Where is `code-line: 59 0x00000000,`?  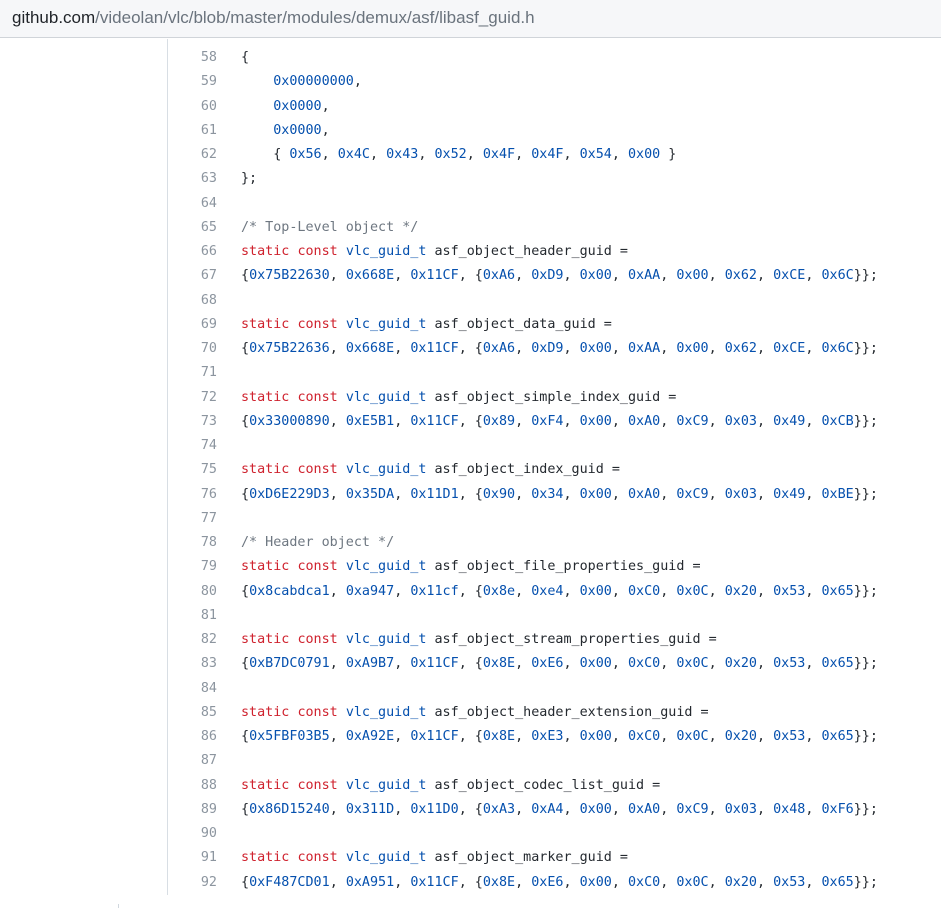 code-line: 59 0x00000000, is located at coordinates (554, 82).